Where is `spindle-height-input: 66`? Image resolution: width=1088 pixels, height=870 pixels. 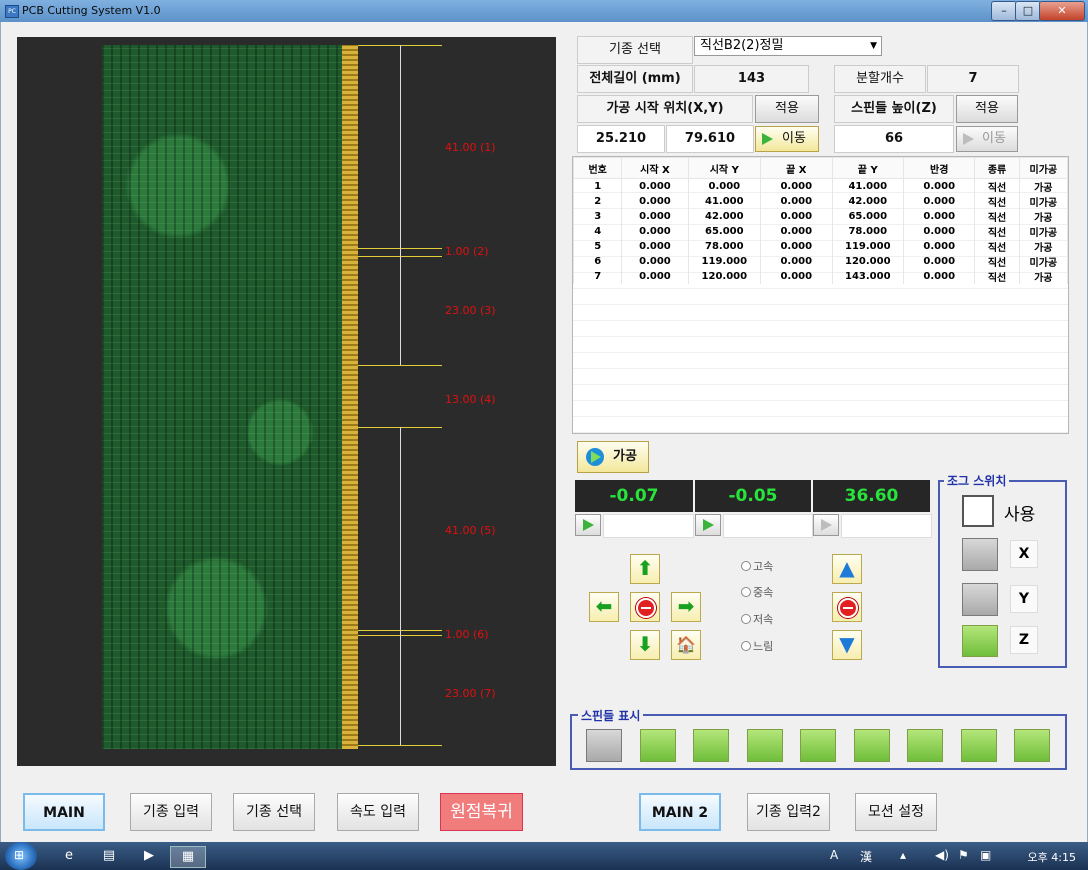
spindle-height-input: 66 is located at coordinates (894, 139).